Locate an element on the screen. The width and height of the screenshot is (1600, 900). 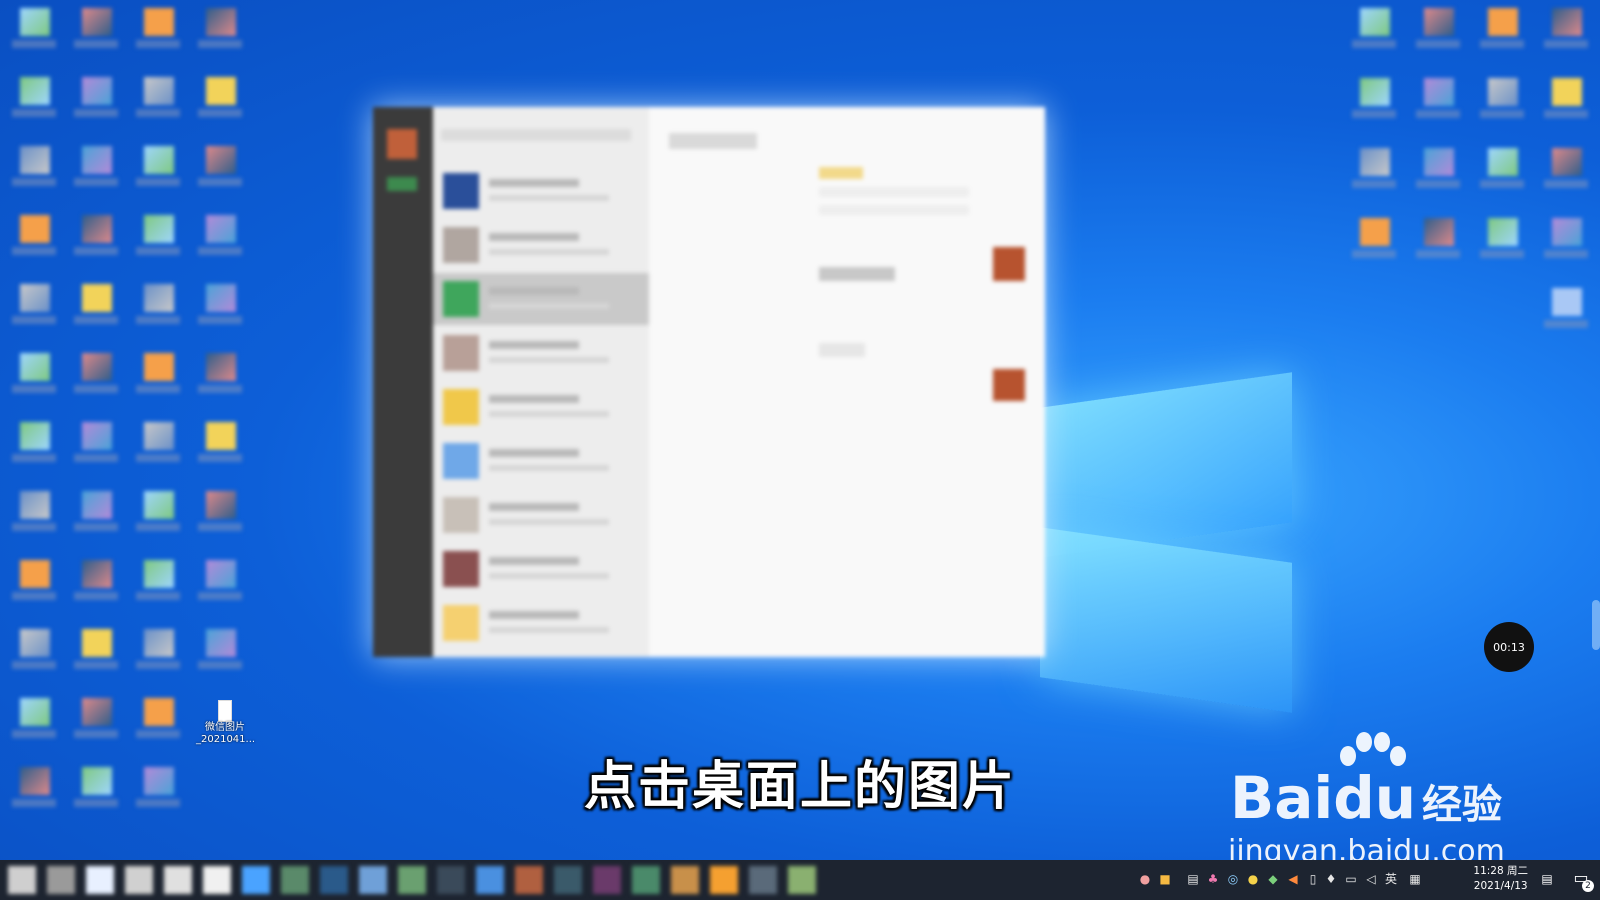
taskbar-clock: 11:28 周二 2021/4/13 is located at coordinates (1500, 879).